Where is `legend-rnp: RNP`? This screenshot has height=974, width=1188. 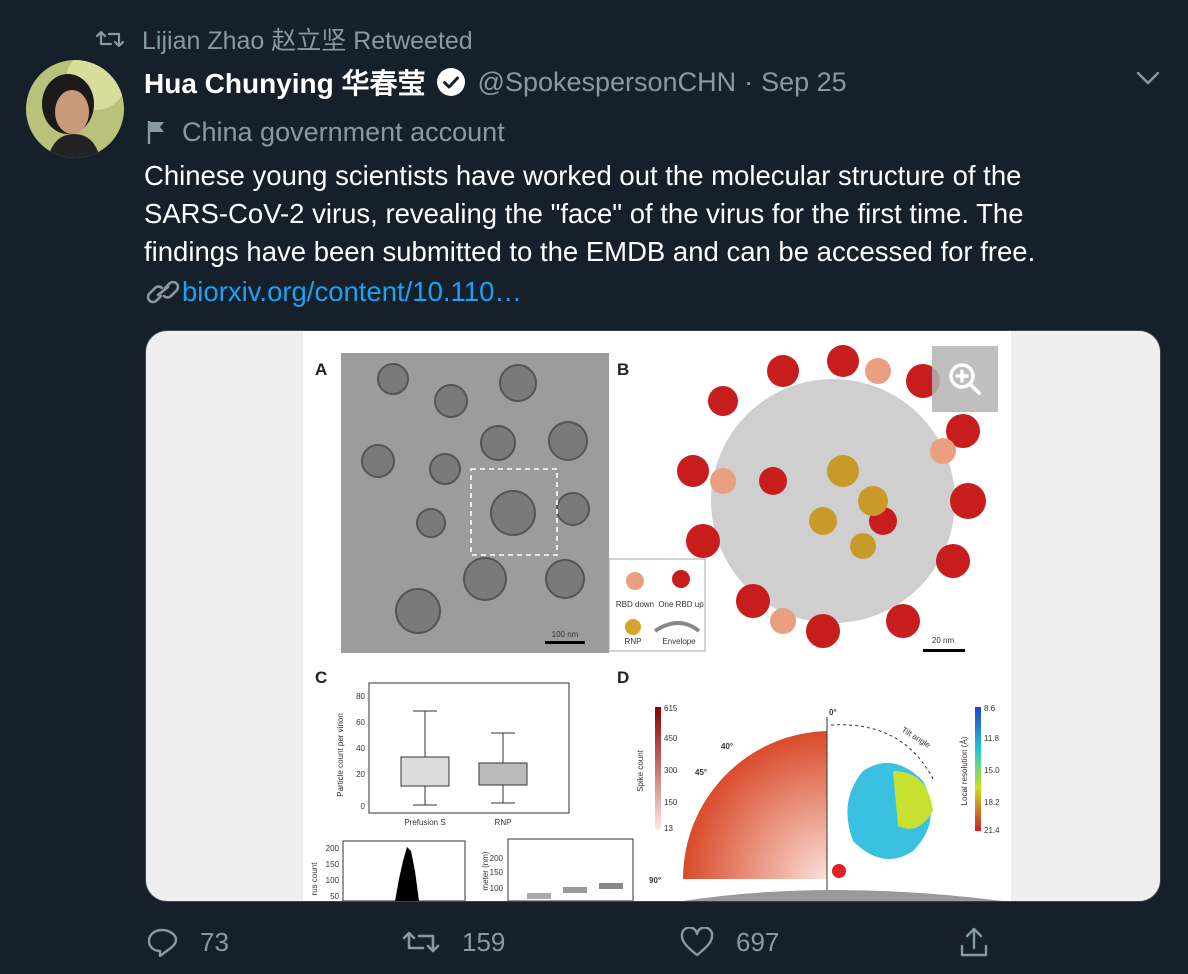
legend-rnp: RNP is located at coordinates (633, 641).